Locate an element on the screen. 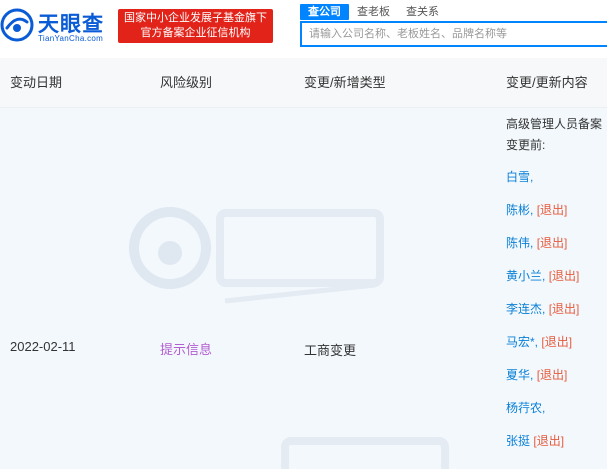 This screenshot has width=607, height=469. badge-line-1: 国家中小企业发展子基金旗下 is located at coordinates (195, 18).